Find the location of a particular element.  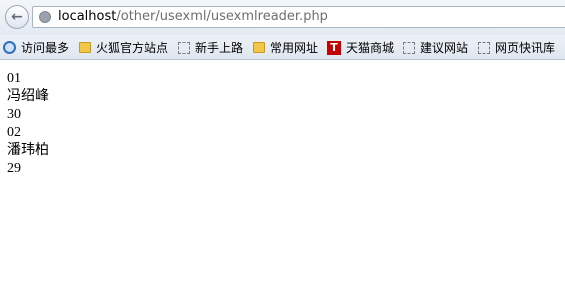

back-button: ← is located at coordinates (17, 17).